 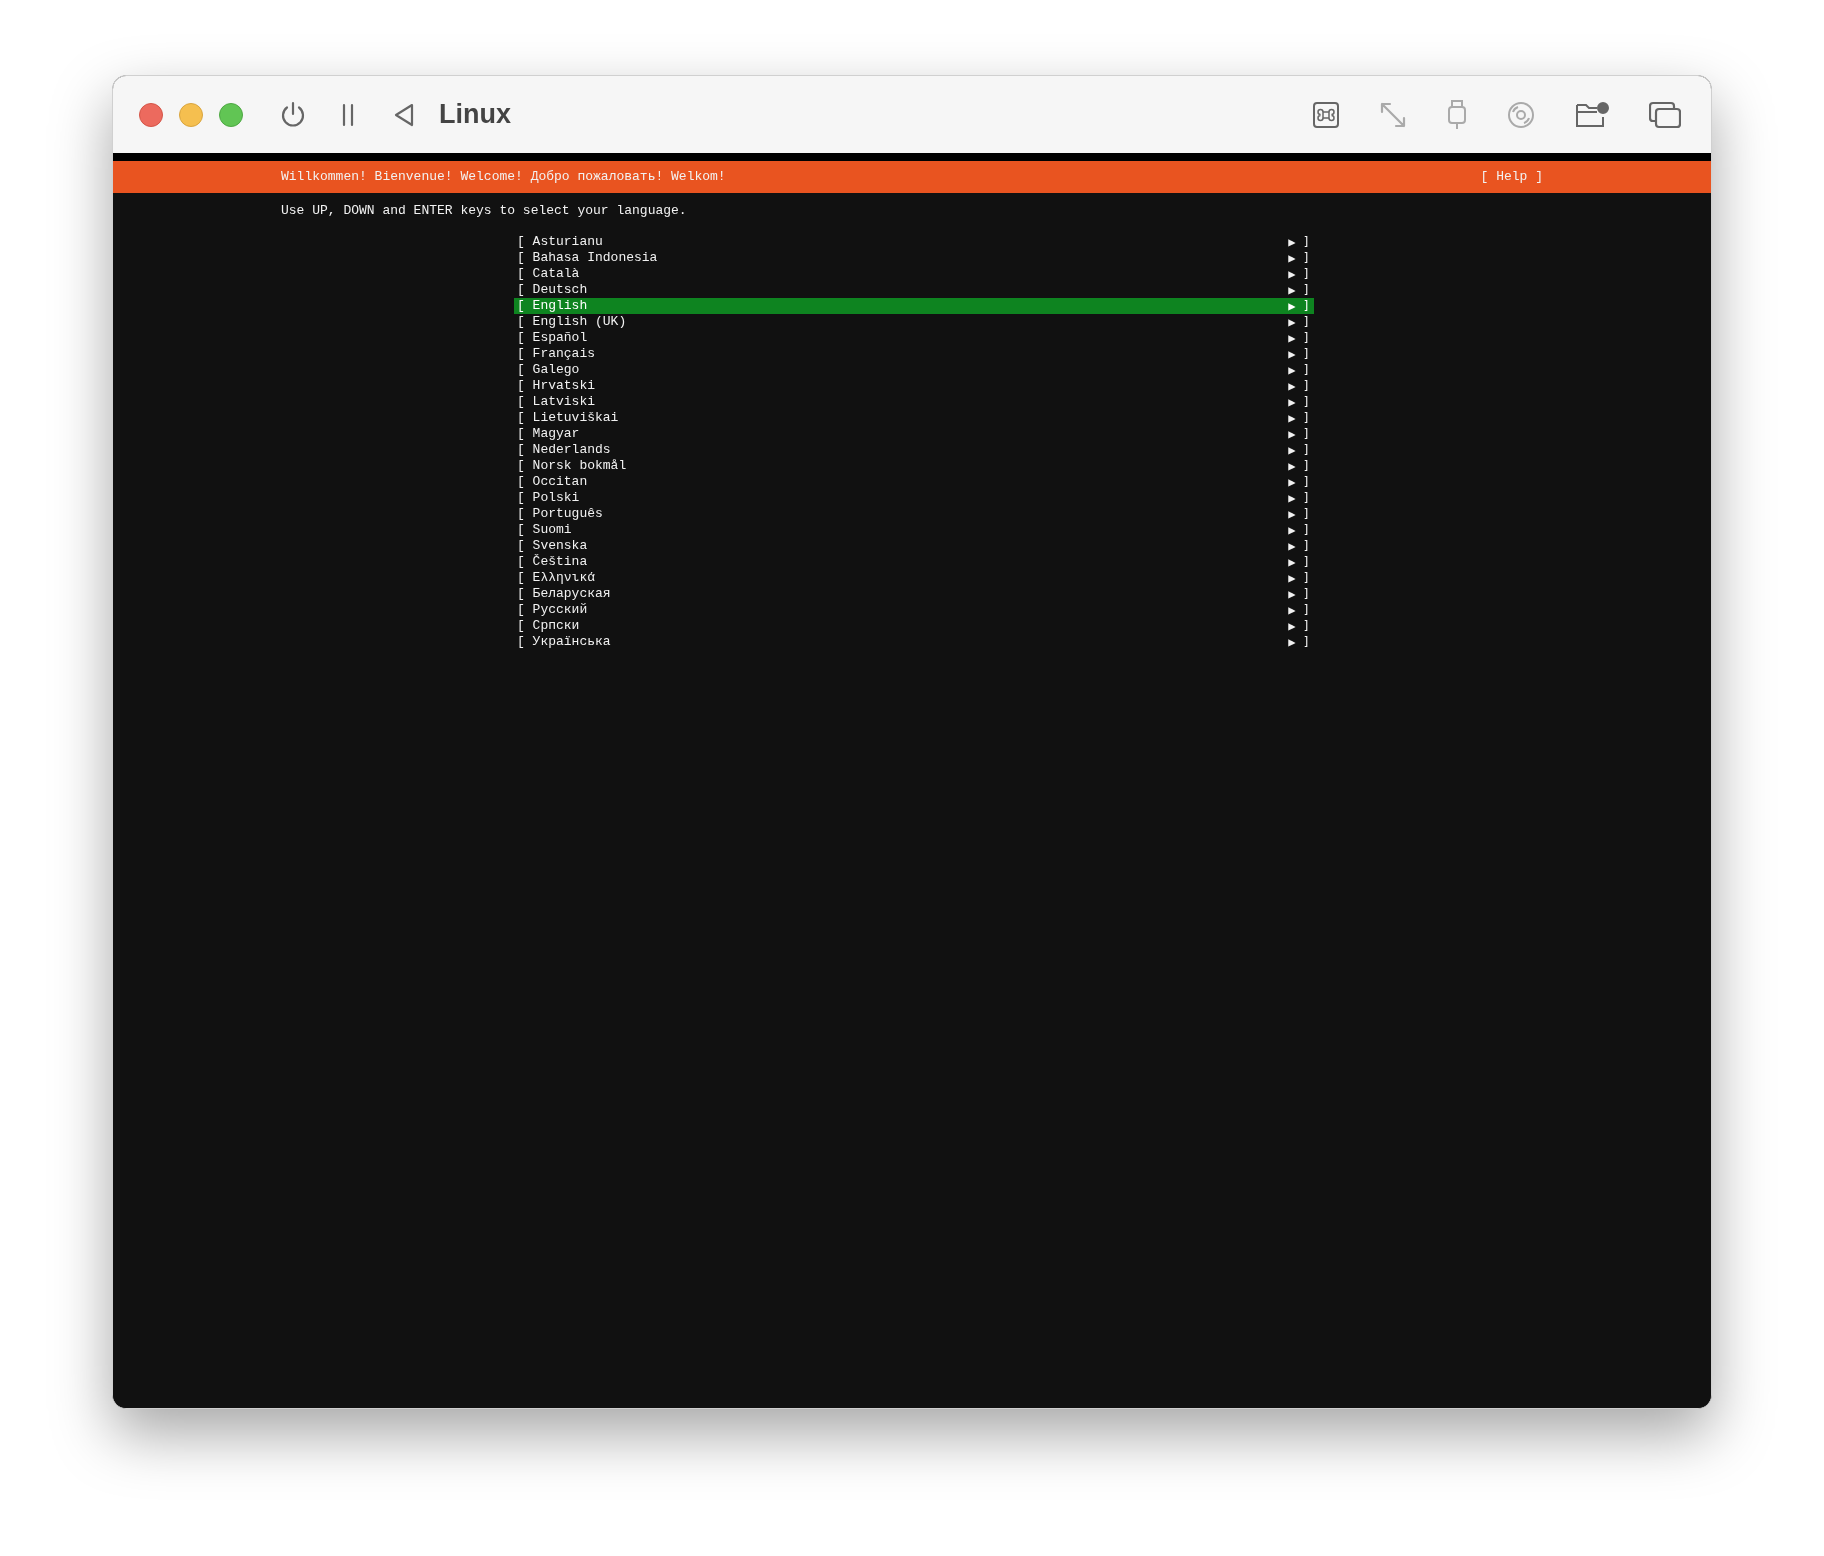 I want to click on zoom-button, so click(x=231, y=114).